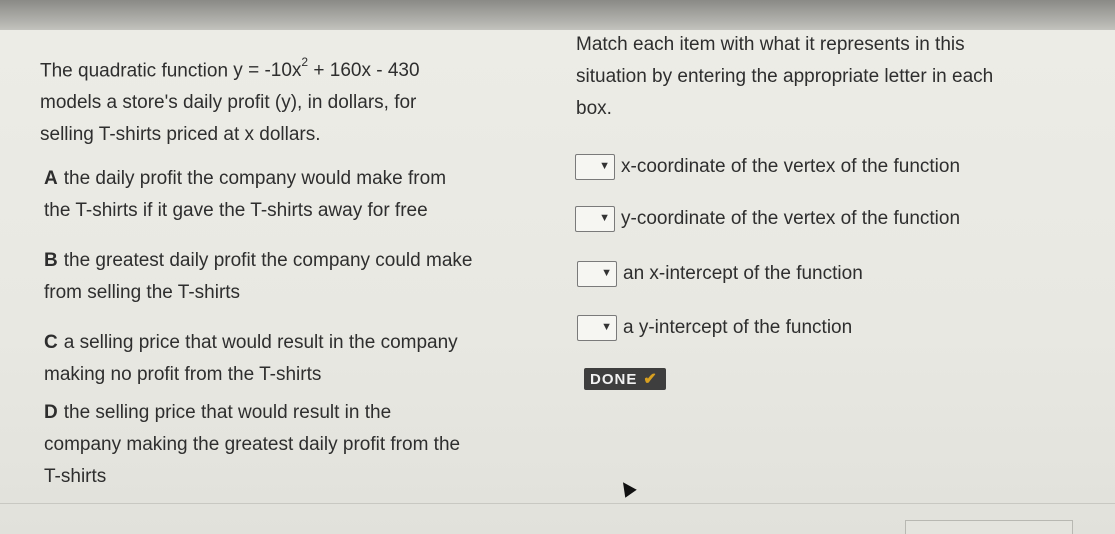  I want to click on option-letter: A, so click(51, 178).